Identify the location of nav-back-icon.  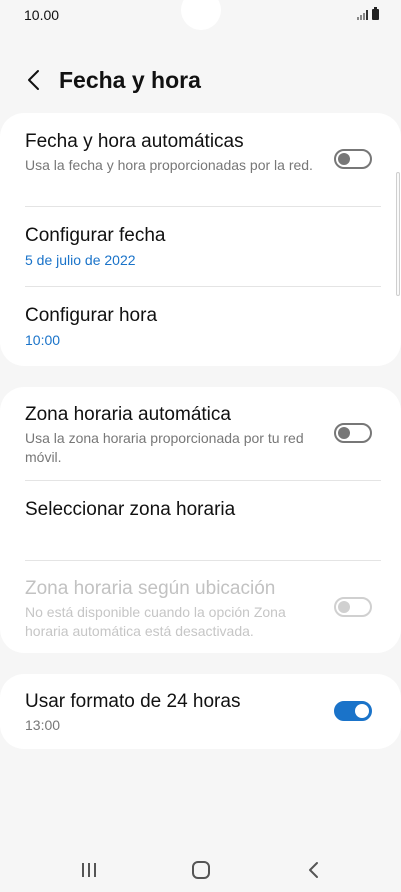
(313, 870).